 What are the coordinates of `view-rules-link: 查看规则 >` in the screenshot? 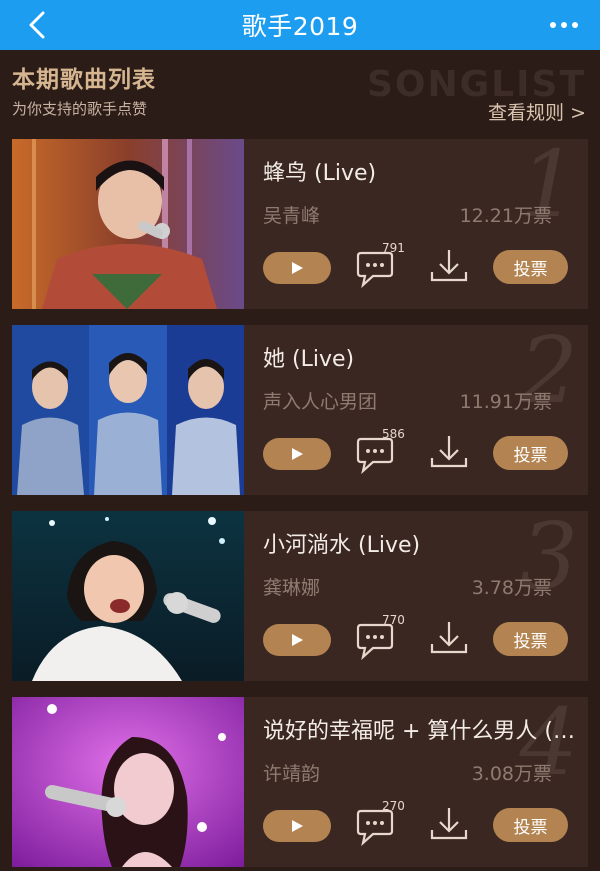 It's located at (537, 111).